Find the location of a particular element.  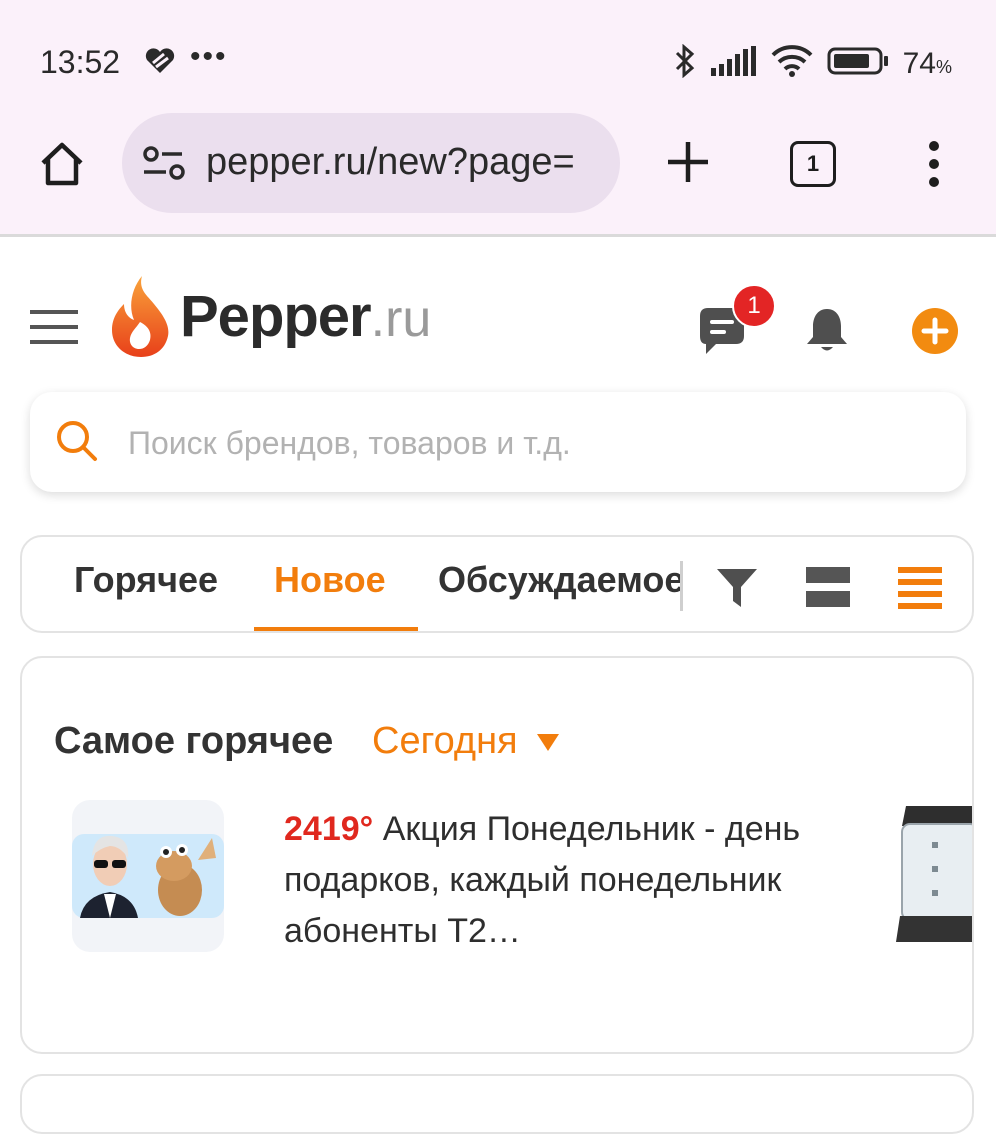

address-bar: pepper.ru/new?page= is located at coordinates (371, 163).